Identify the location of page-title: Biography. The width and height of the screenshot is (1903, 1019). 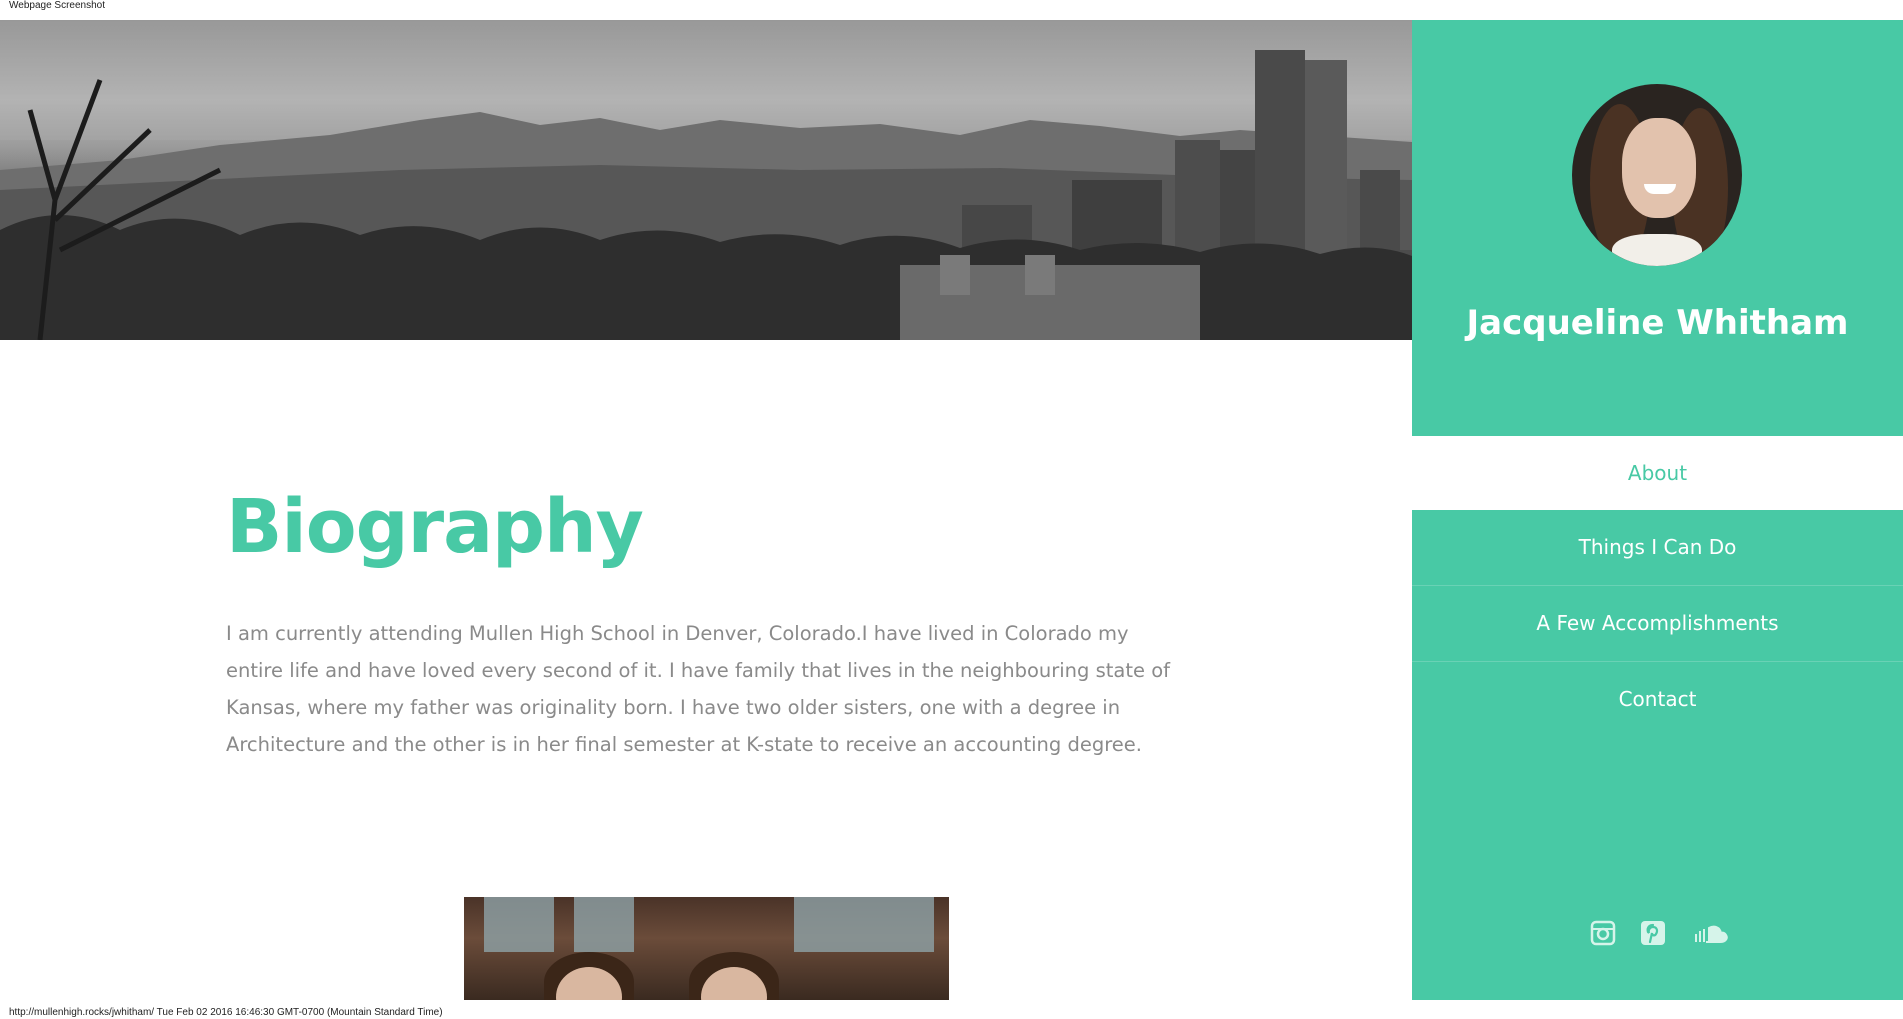
(435, 527).